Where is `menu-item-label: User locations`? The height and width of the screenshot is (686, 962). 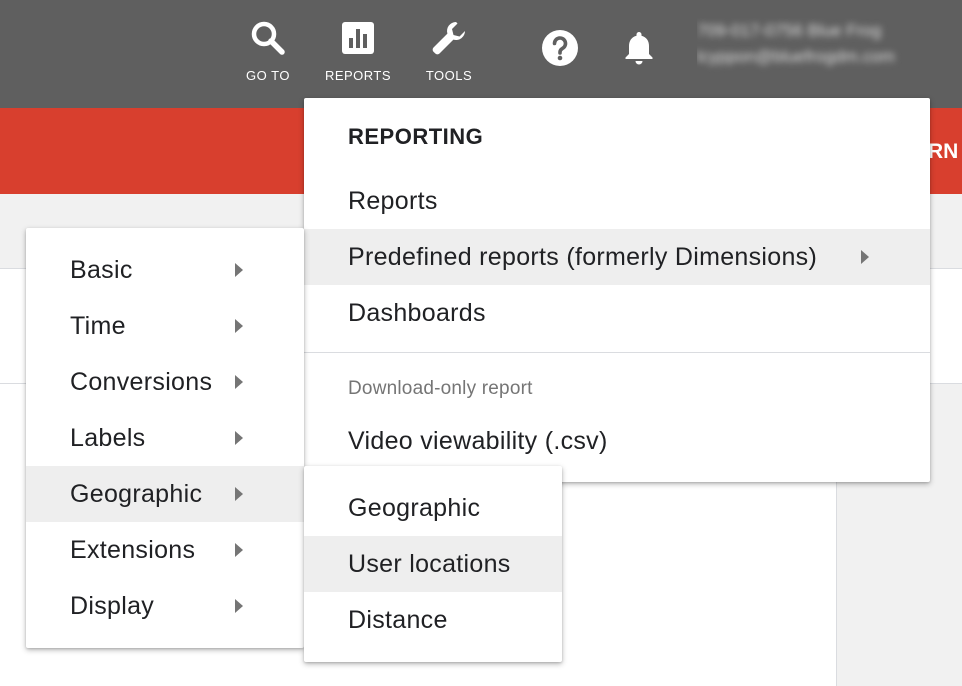 menu-item-label: User locations is located at coordinates (429, 564).